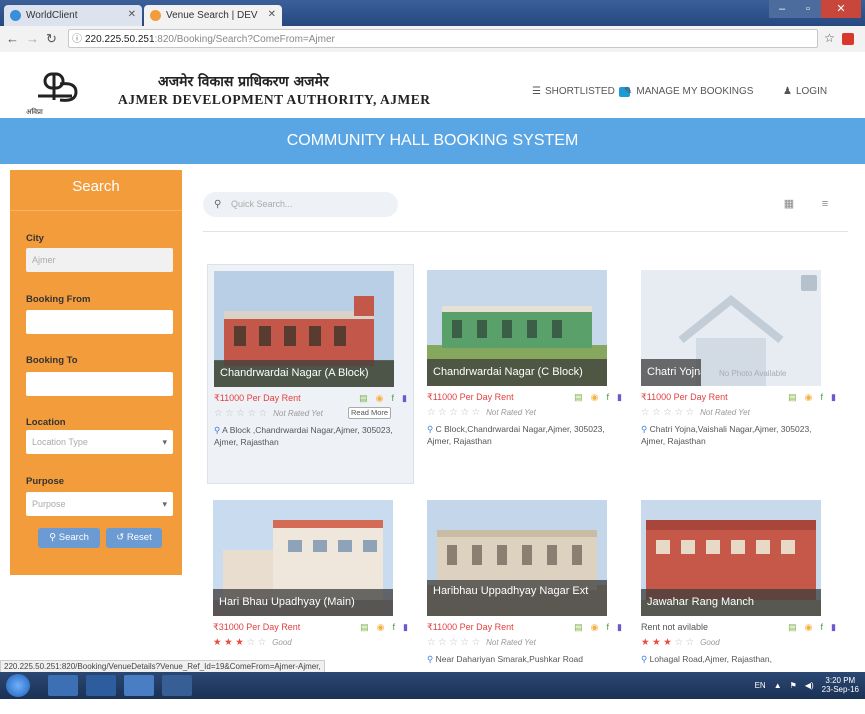  I want to click on bookmark-star-icon: ☆, so click(829, 38).